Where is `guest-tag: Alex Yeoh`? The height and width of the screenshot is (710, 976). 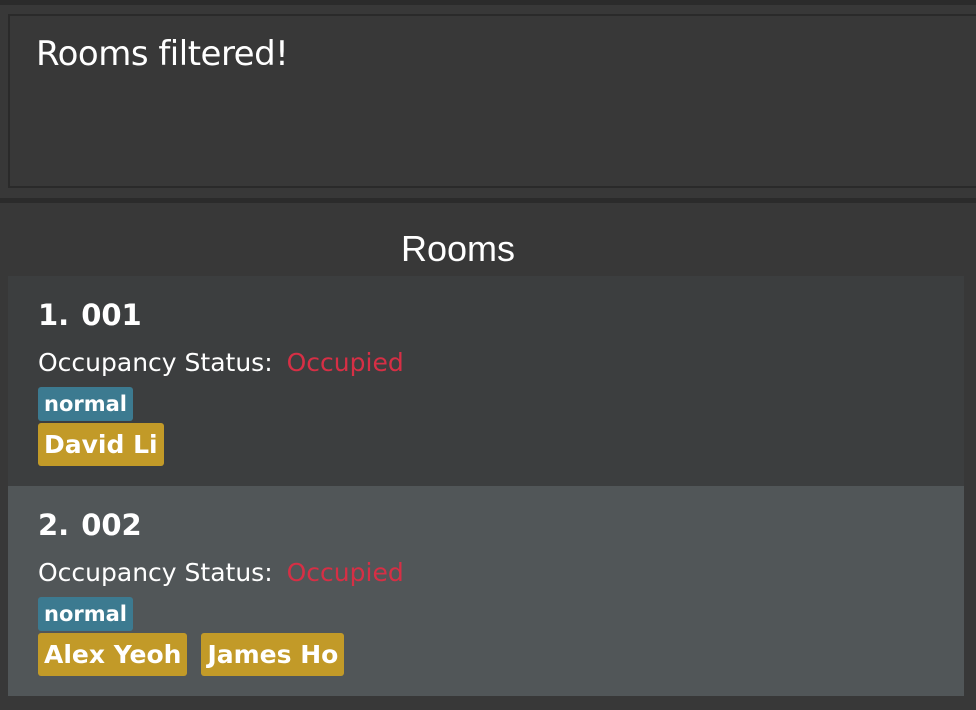
guest-tag: Alex Yeoh is located at coordinates (113, 654).